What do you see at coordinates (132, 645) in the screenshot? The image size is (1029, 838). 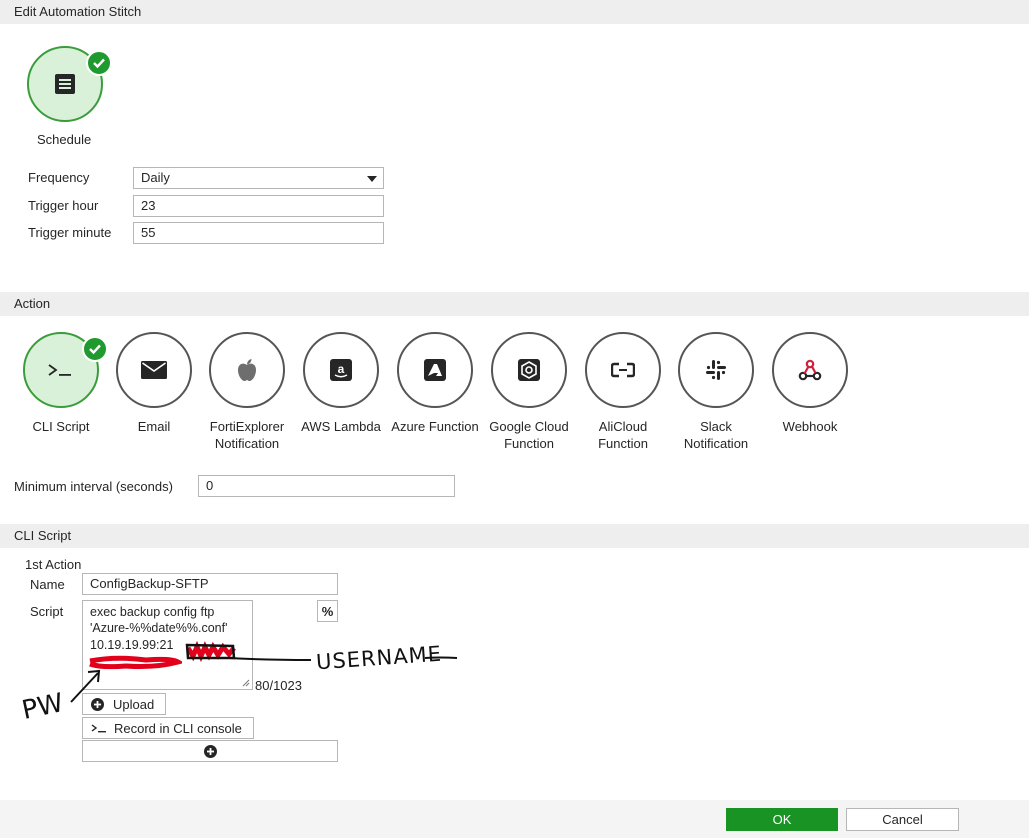 I see `script-line: 10.19.19.99:21` at bounding box center [132, 645].